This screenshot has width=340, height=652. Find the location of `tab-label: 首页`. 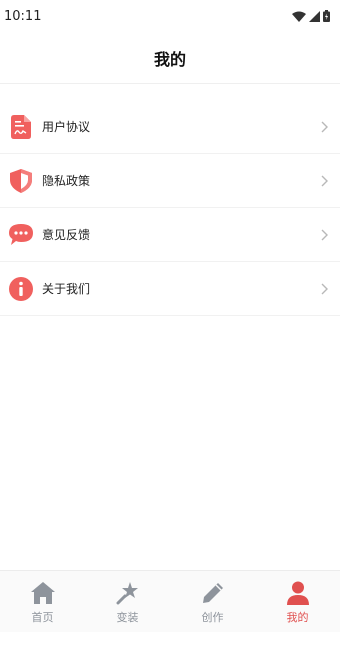

tab-label: 首页 is located at coordinates (42, 617).